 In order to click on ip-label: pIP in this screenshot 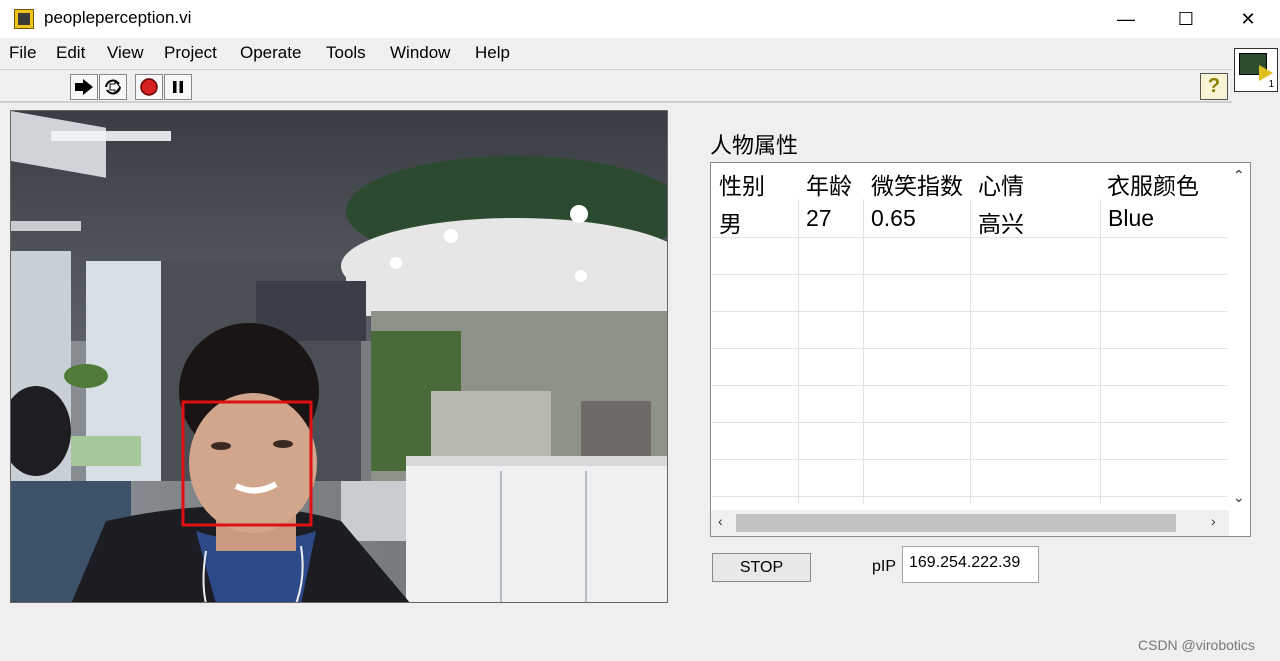, I will do `click(884, 566)`.